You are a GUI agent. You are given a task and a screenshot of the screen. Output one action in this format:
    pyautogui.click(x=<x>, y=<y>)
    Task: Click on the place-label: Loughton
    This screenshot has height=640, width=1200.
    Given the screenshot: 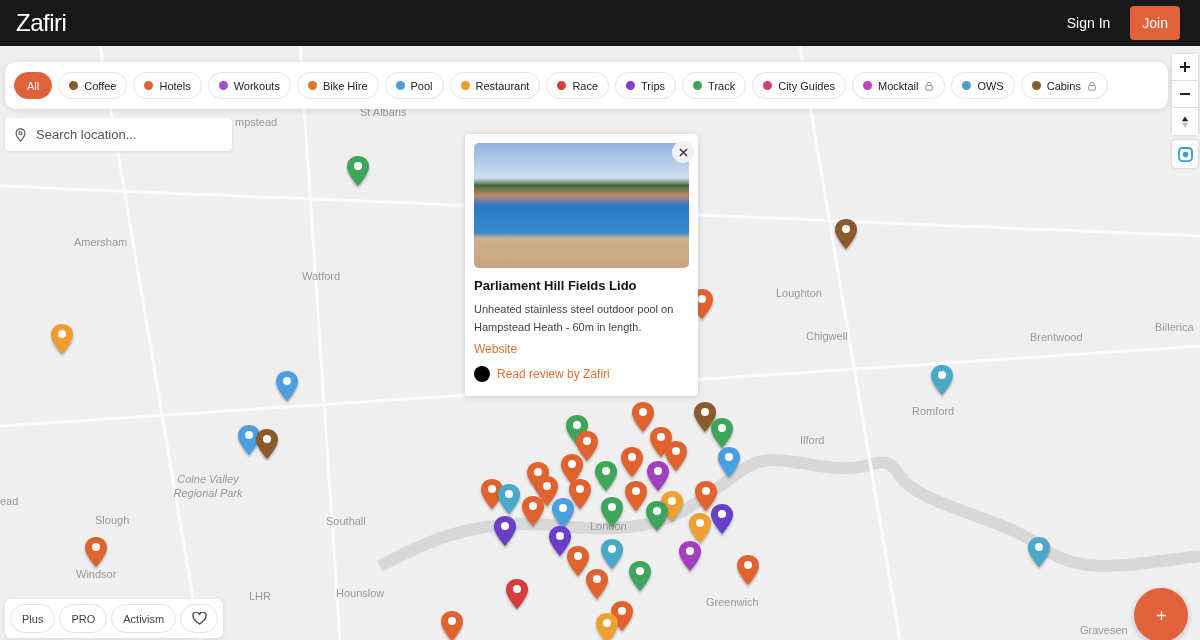 What is the action you would take?
    pyautogui.click(x=799, y=293)
    